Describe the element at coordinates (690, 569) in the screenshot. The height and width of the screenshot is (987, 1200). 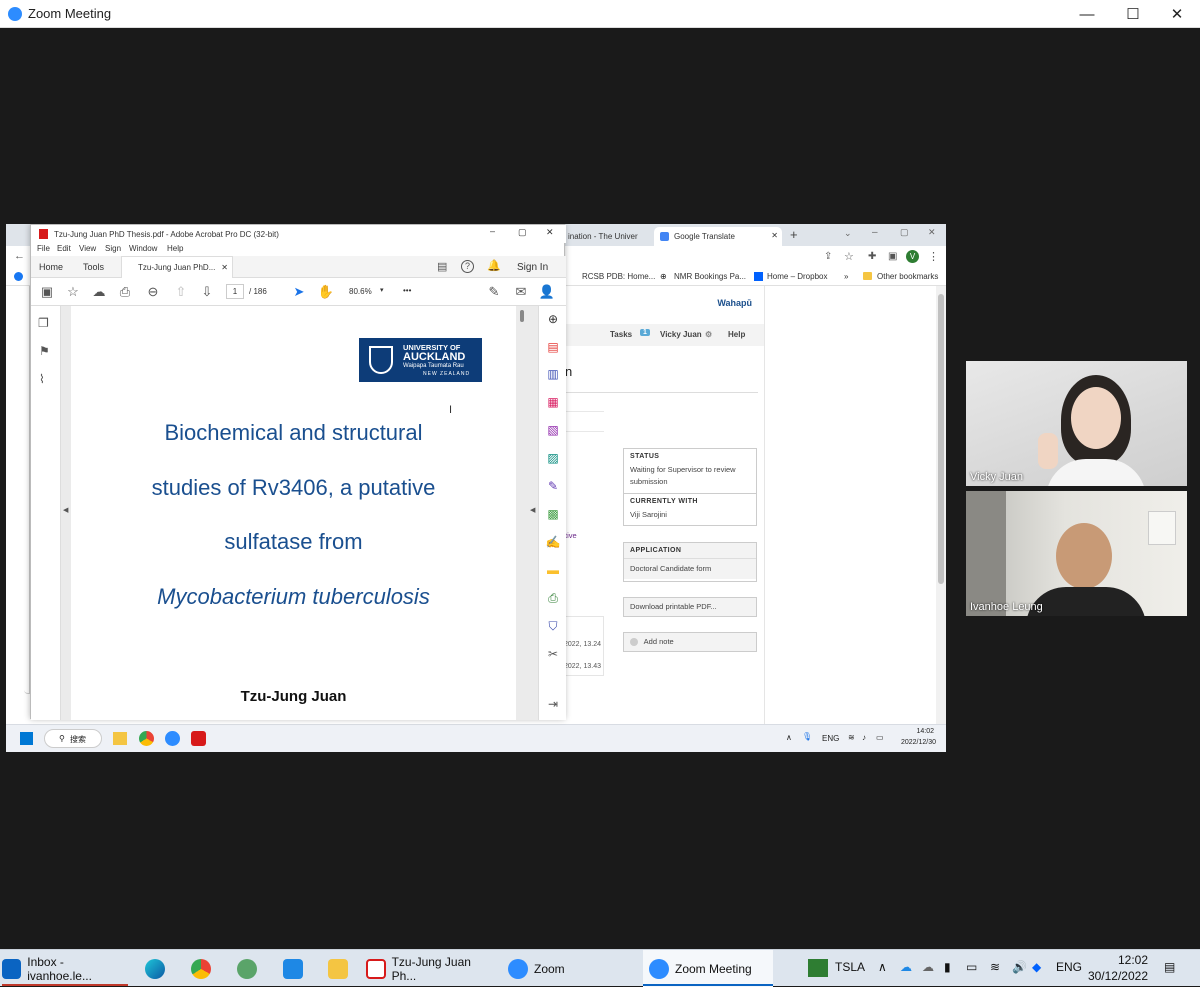
I see `application-value: Doctoral Candidate form` at that location.